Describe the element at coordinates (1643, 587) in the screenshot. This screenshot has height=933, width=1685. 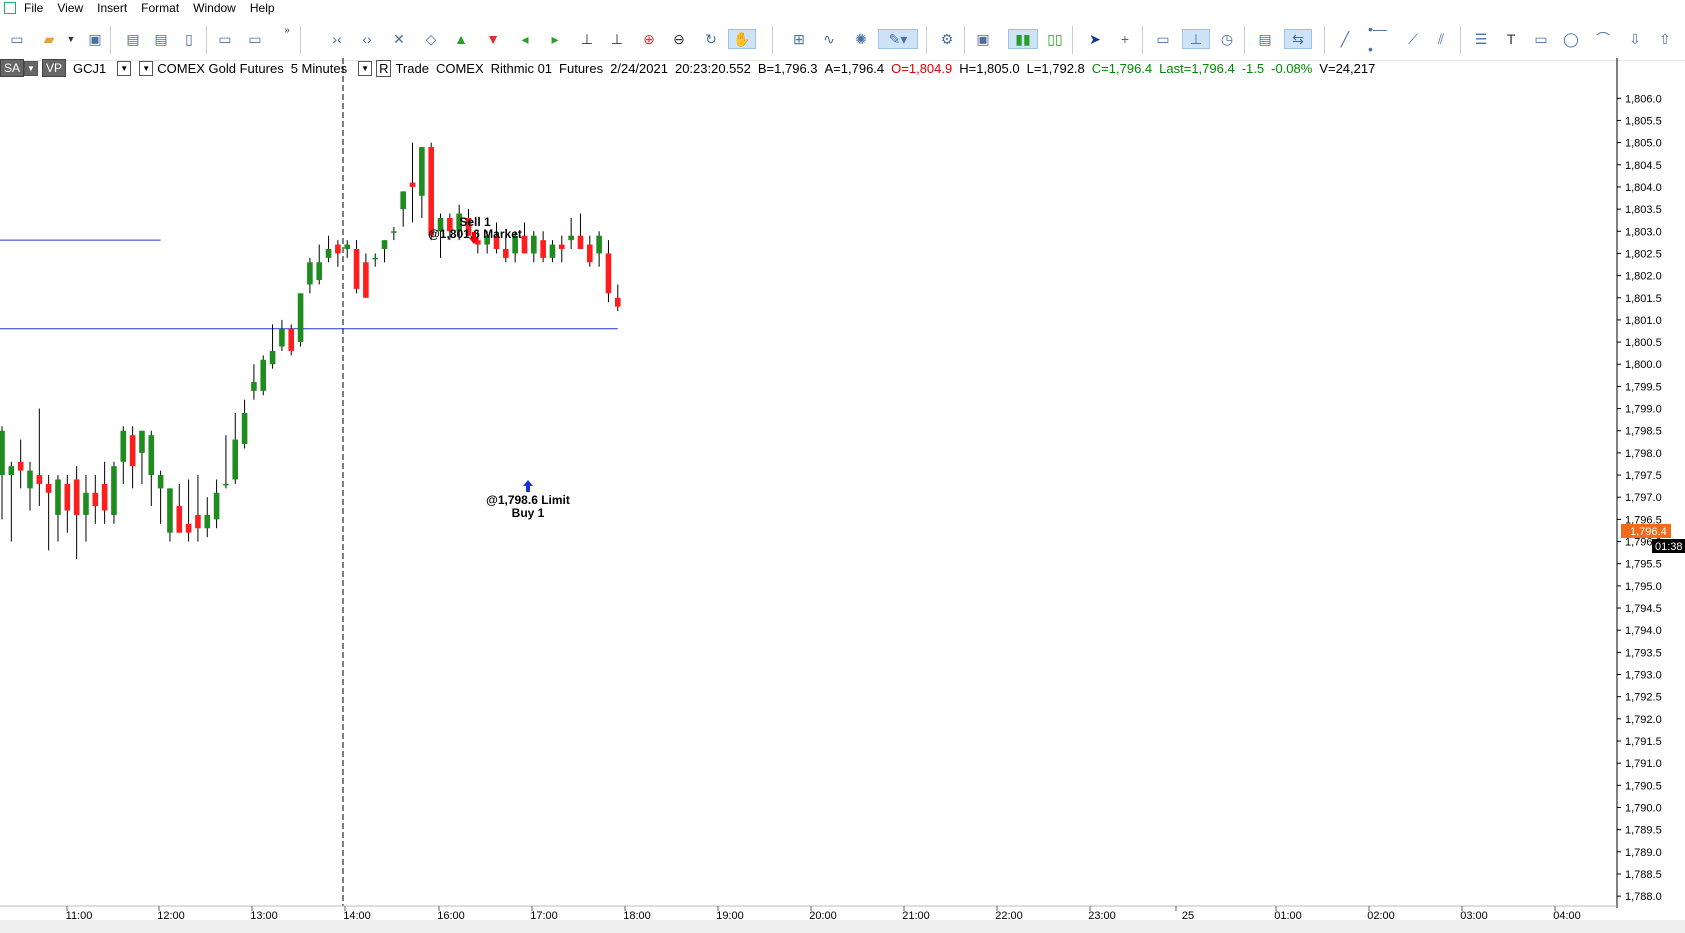
I see `price-tick-label: 1,795.0` at that location.